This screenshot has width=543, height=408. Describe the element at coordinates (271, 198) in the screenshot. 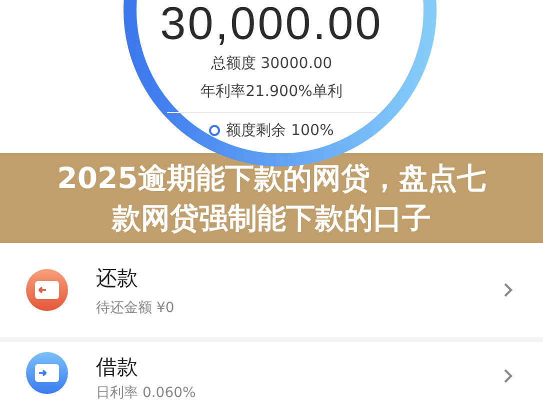

I see `banner-title: 2025逾期能下款的网贷，盘点七款网贷强制能下款的口子` at that location.